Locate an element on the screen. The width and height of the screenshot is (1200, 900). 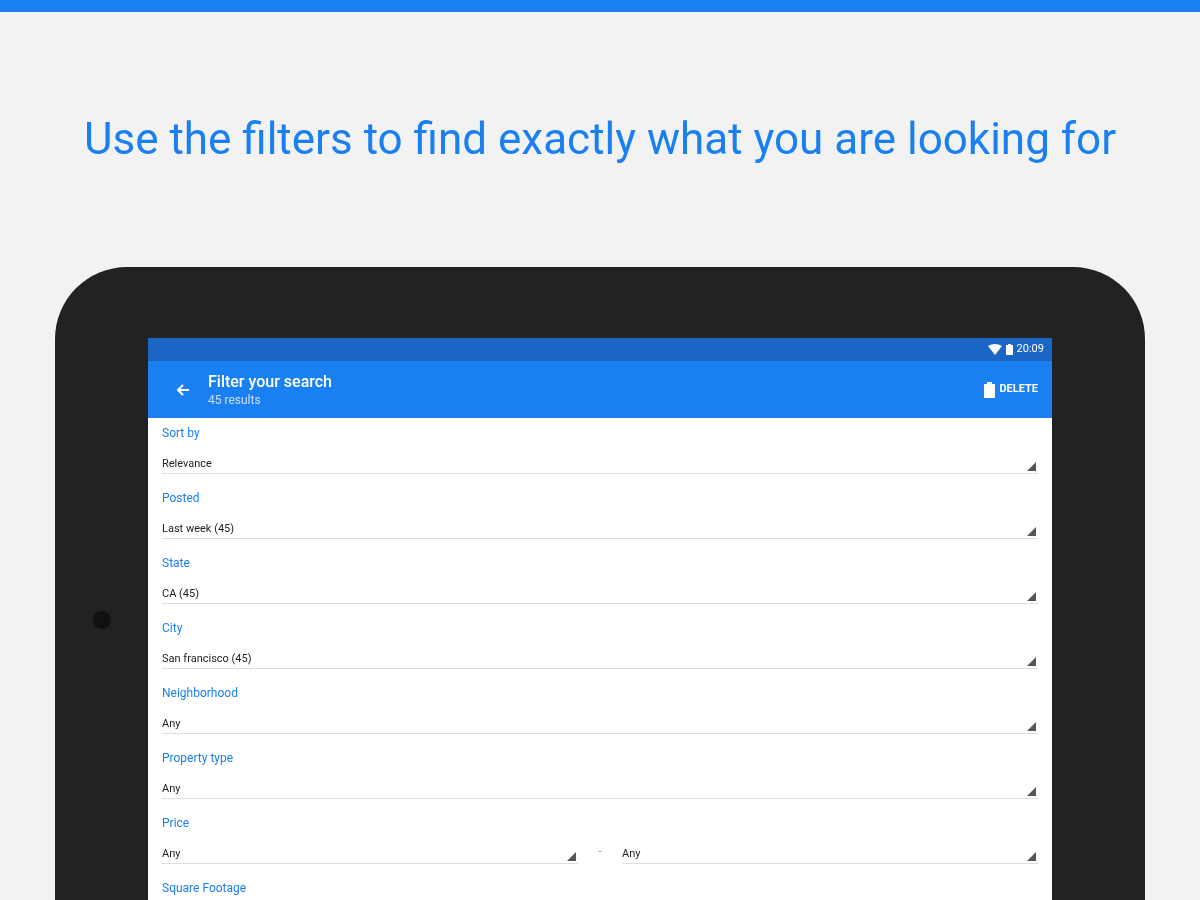
headline: Use the filters to find exactly what you are looking for is located at coordinates (600, 139).